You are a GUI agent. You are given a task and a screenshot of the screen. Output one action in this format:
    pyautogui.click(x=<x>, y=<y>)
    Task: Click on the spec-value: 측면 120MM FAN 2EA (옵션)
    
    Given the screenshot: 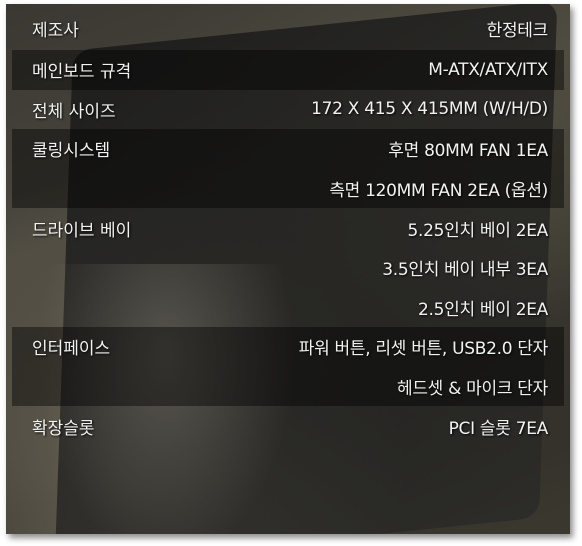 What is the action you would take?
    pyautogui.click(x=438, y=191)
    